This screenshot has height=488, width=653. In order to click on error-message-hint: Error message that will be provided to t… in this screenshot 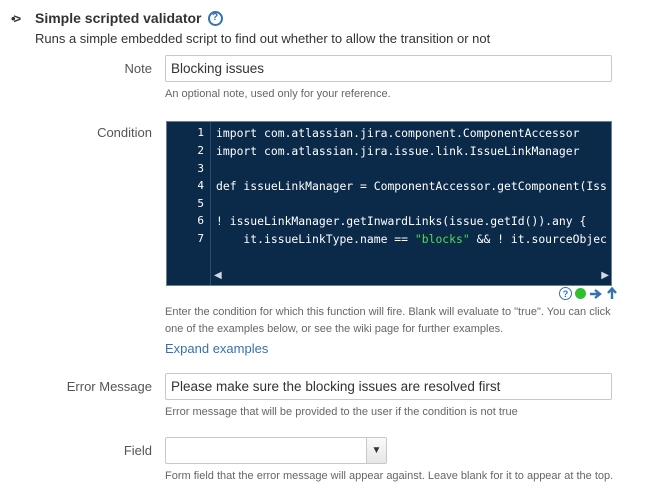, I will do `click(341, 412)`.